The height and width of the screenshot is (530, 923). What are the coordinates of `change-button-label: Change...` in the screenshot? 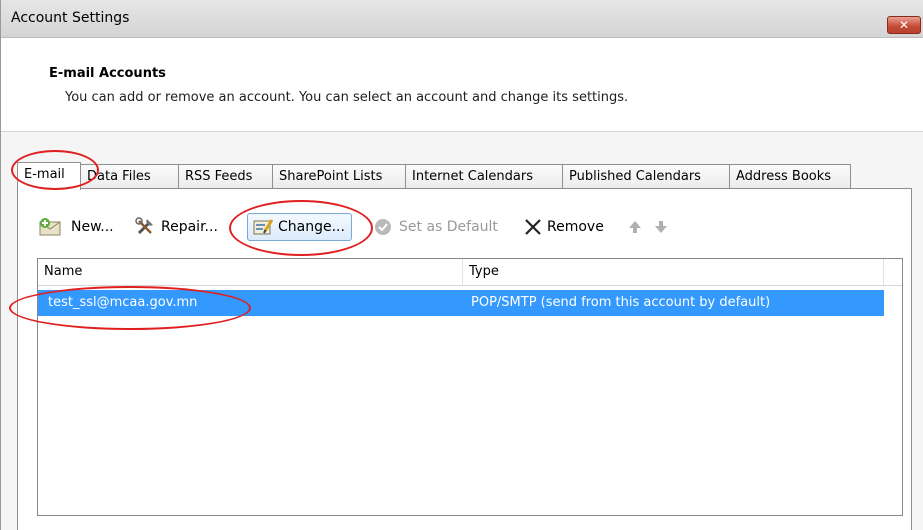 It's located at (311, 227).